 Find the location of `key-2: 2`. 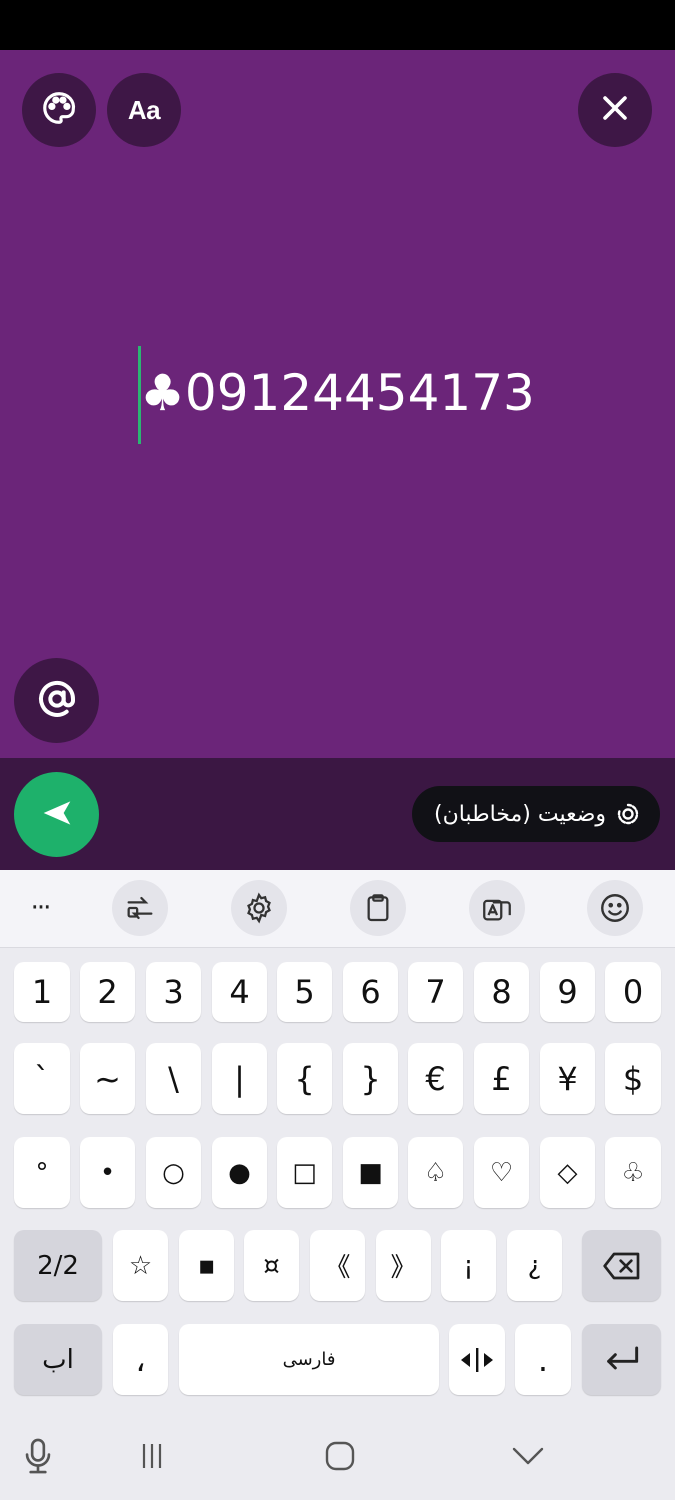

key-2: 2 is located at coordinates (107, 992).